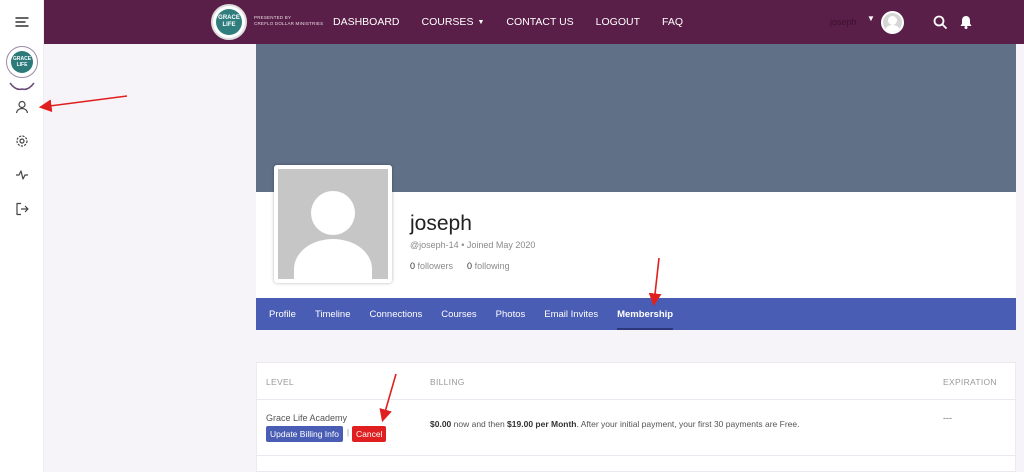 Image resolution: width=1024 pixels, height=472 pixels. I want to click on main-nav: DASHBOARD COURSES ▼ CONTACT US LOGOUT FAQ, so click(519, 22).